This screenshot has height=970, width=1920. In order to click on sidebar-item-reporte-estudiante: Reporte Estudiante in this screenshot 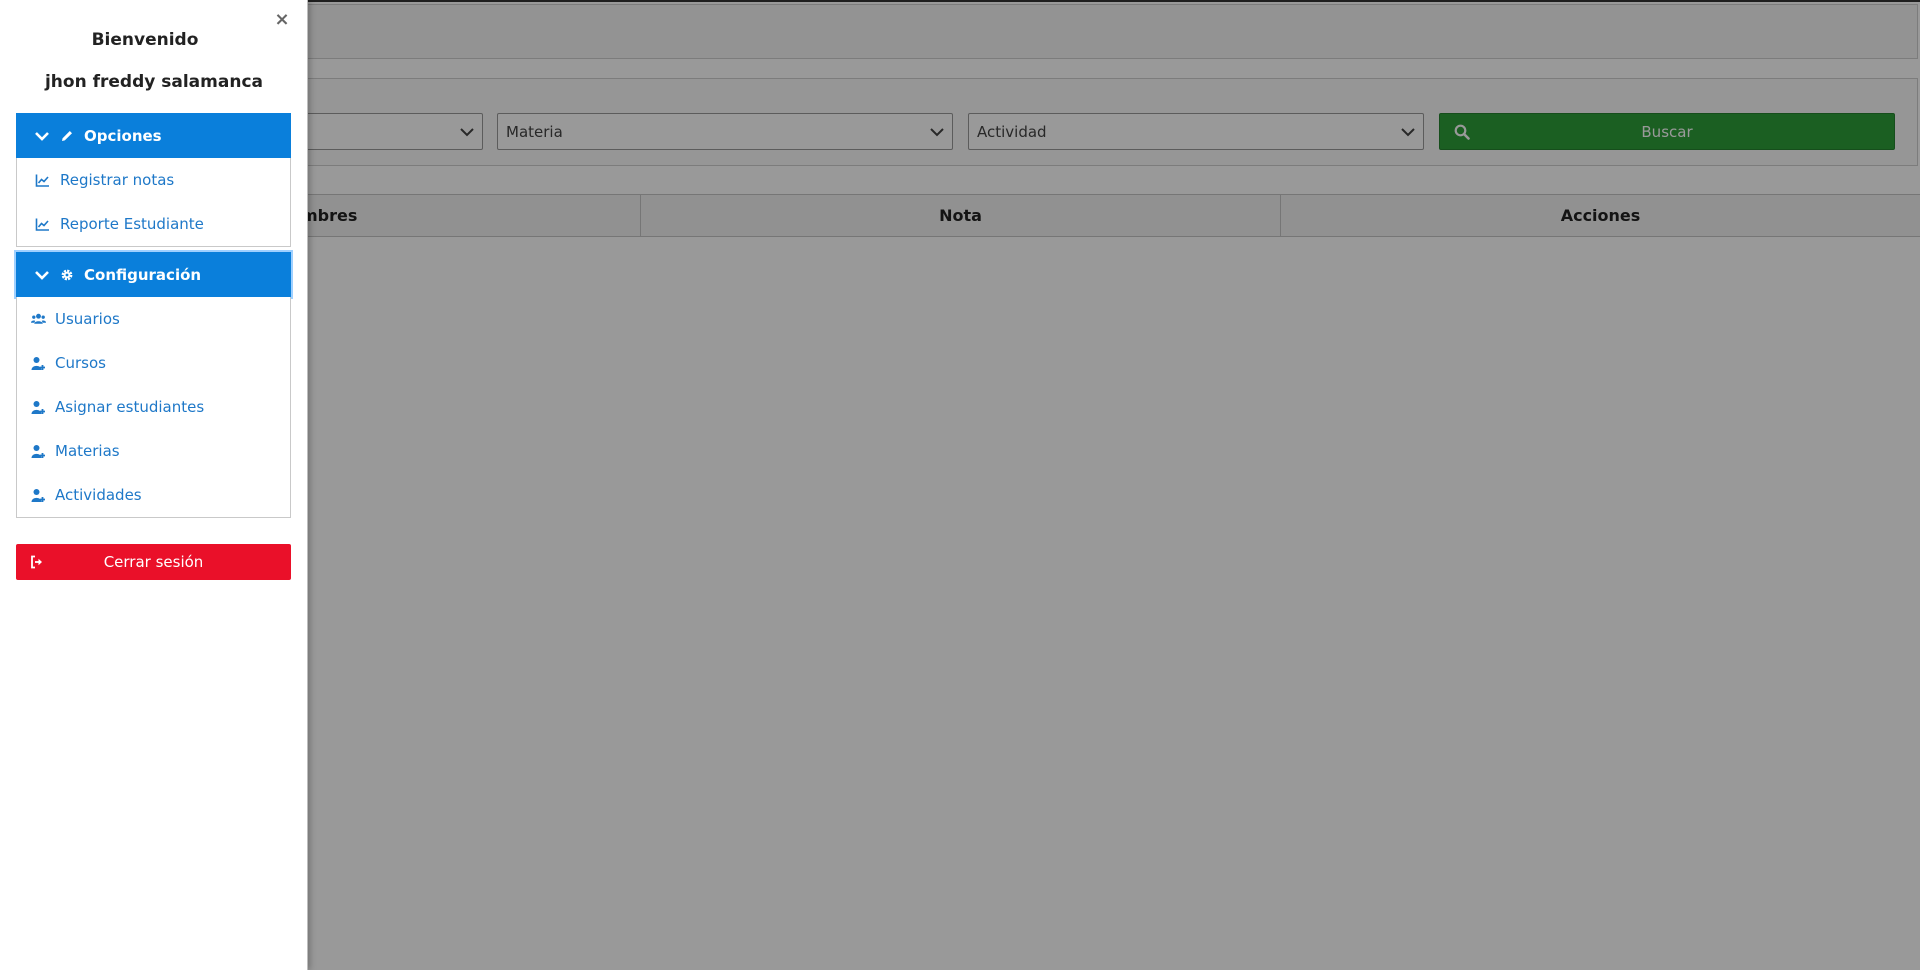, I will do `click(153, 224)`.